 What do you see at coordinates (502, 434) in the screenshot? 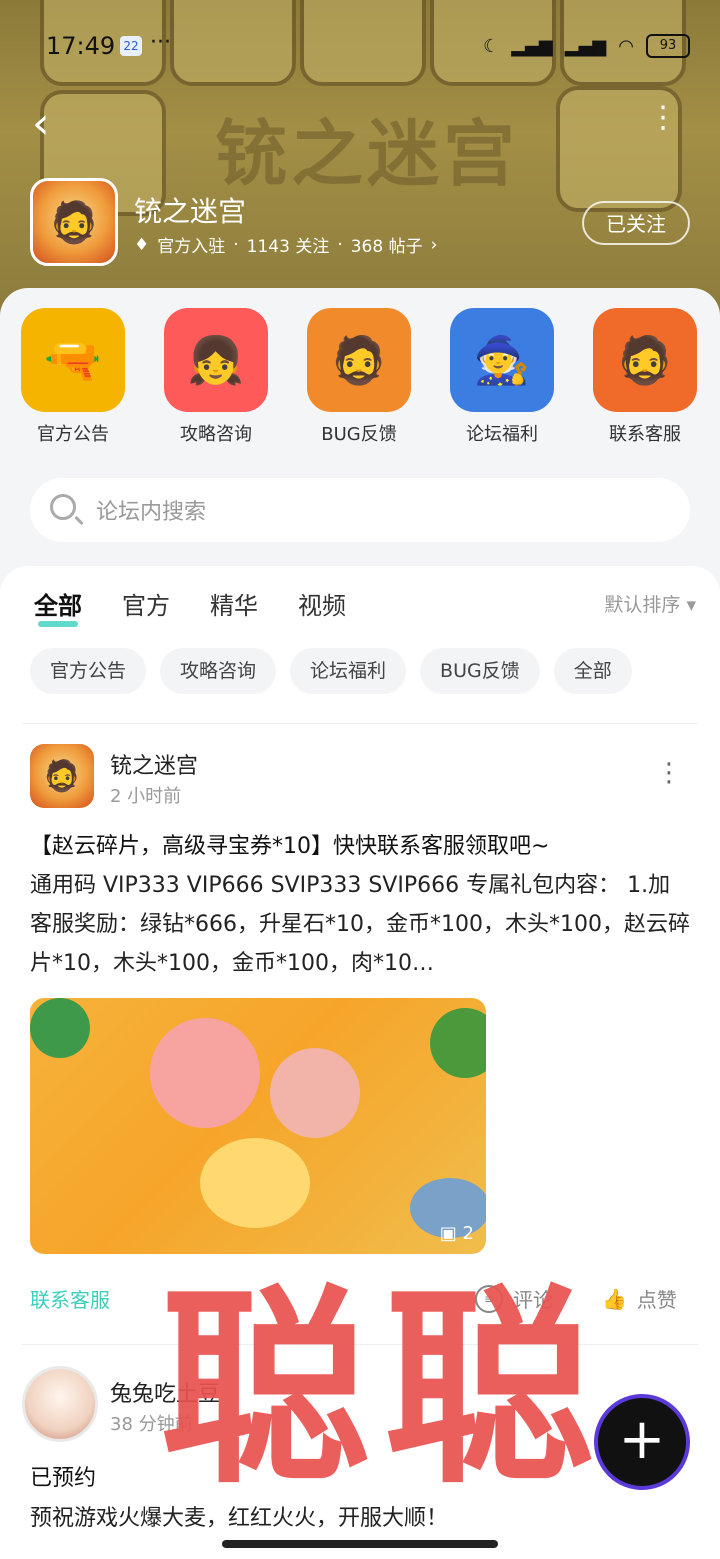
I see `quick-link-label: 论坛福利` at bounding box center [502, 434].